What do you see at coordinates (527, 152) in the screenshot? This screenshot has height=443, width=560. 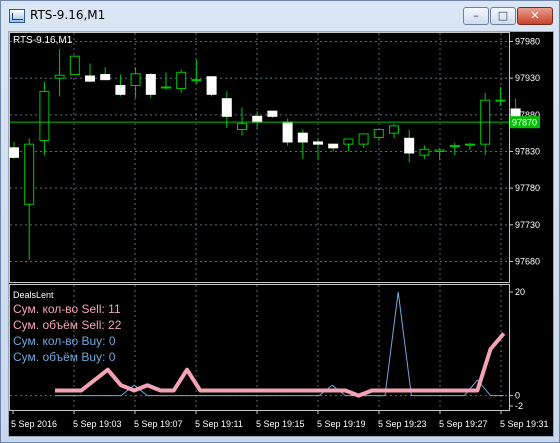 I see `price-label: 97830` at bounding box center [527, 152].